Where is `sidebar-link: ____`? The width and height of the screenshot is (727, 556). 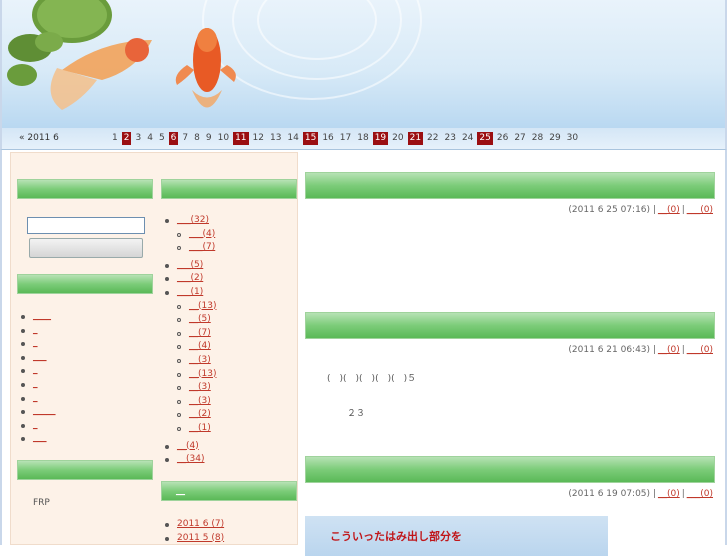
sidebar-link: ____ is located at coordinates (42, 316).